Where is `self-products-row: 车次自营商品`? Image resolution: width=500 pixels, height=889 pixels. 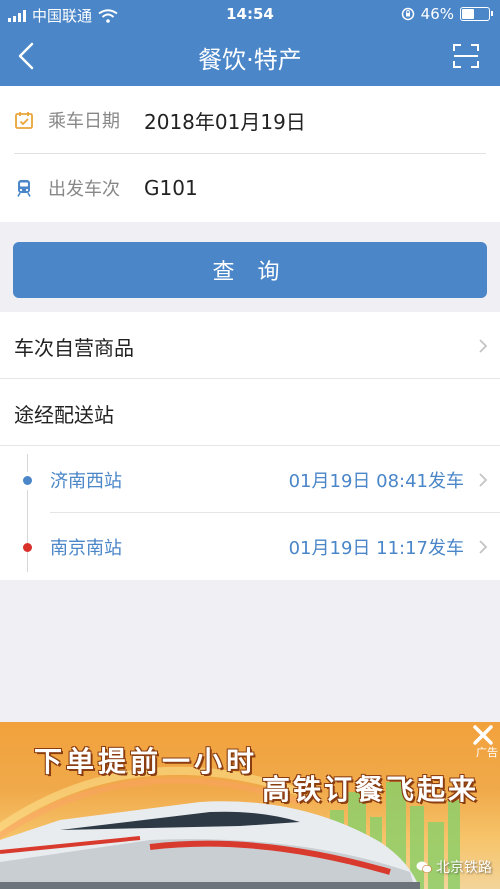 self-products-row: 车次自营商品 is located at coordinates (250, 345).